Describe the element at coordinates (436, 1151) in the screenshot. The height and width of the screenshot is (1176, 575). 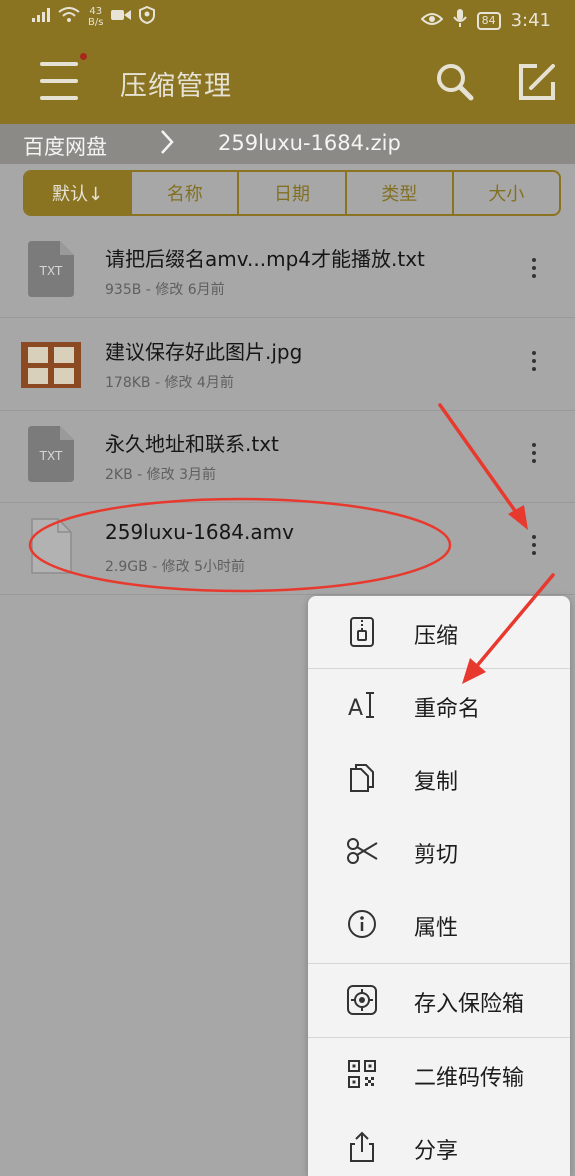
I see `menu-item-label: 分享` at that location.